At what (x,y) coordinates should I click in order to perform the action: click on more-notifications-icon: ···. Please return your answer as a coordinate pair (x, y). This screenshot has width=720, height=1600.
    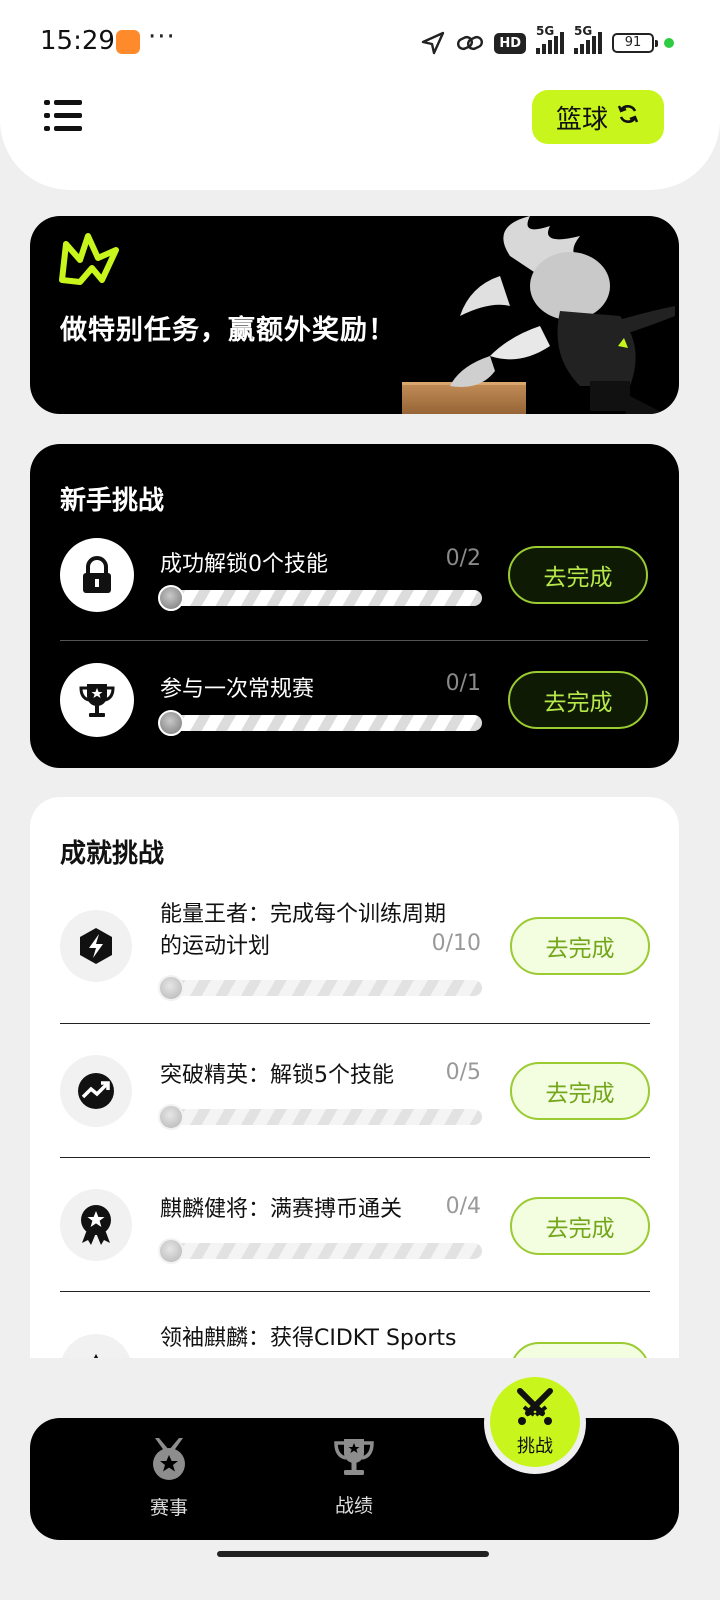
    Looking at the image, I should click on (162, 37).